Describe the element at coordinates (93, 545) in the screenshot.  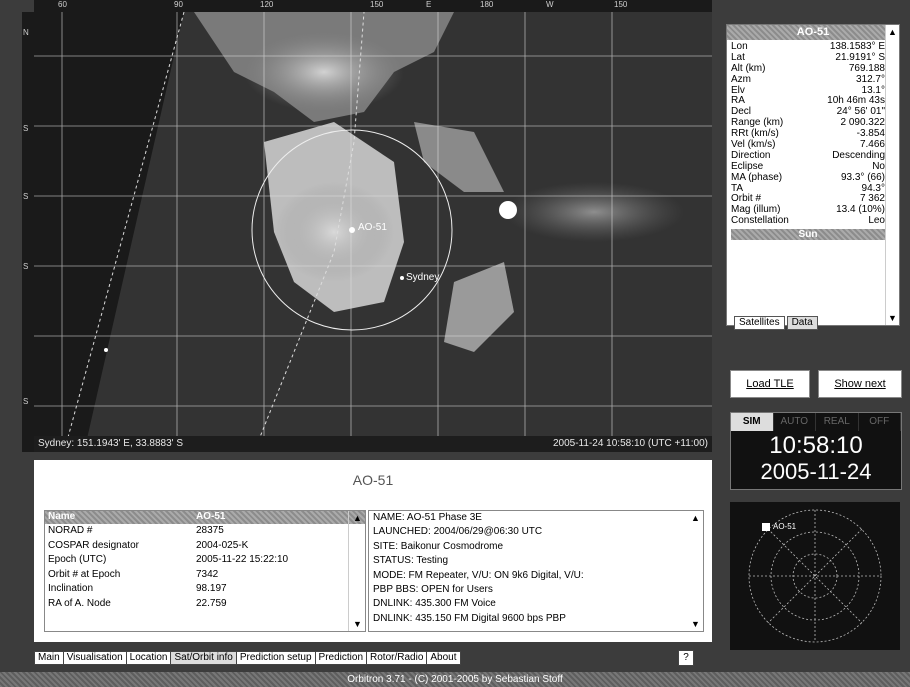
I see `table-cell-key: COSPAR designator` at that location.